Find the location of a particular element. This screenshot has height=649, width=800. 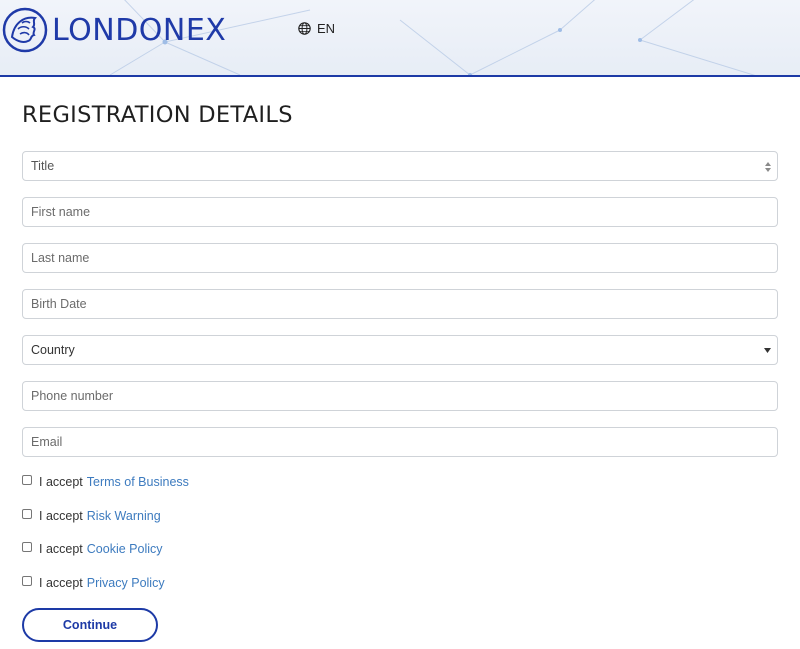

page-title: REGISTRATION DETAILS is located at coordinates (157, 115).